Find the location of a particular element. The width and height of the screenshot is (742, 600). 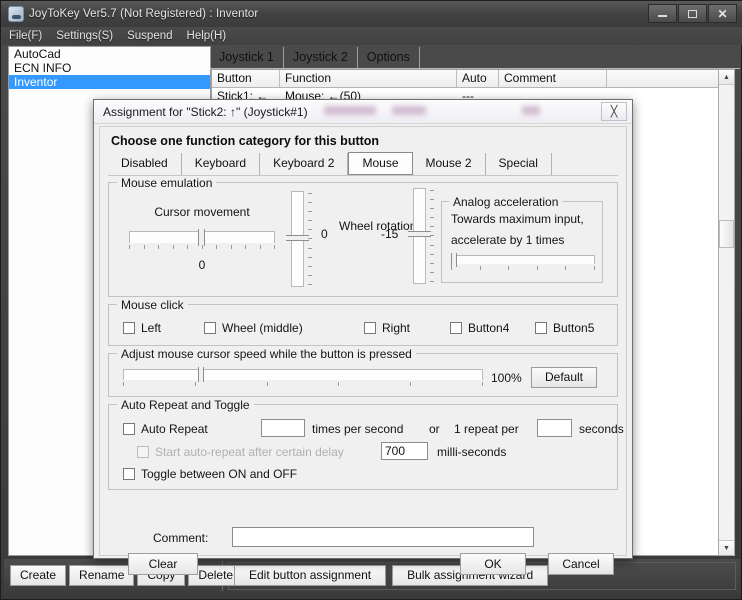

wheel-rotation-slider is located at coordinates (425, 236).